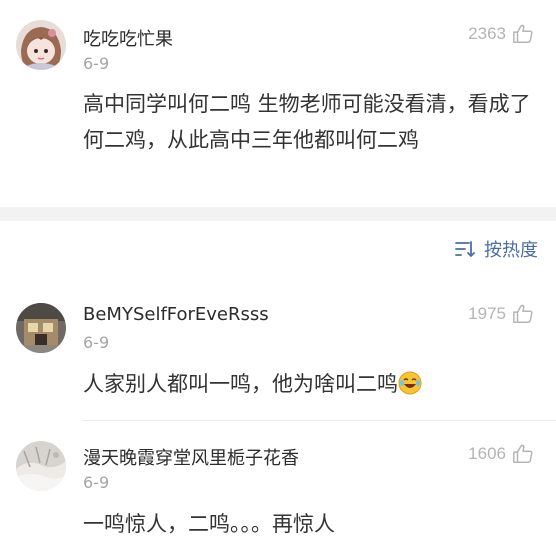 Image resolution: width=556 pixels, height=551 pixels. What do you see at coordinates (410, 383) in the screenshot?
I see `laugh-cry-emoji-icon` at bounding box center [410, 383].